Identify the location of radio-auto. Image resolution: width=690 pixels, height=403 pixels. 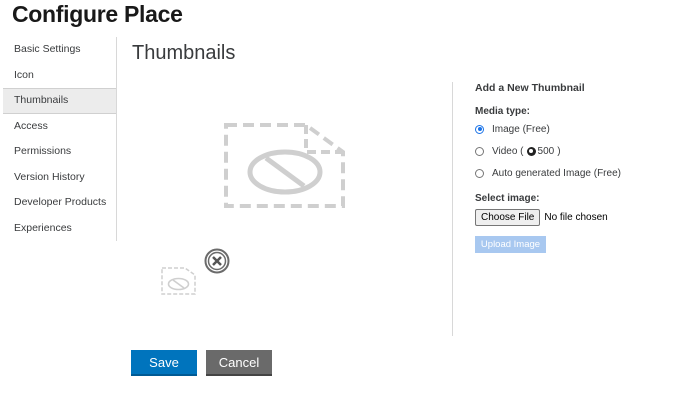
(479, 173).